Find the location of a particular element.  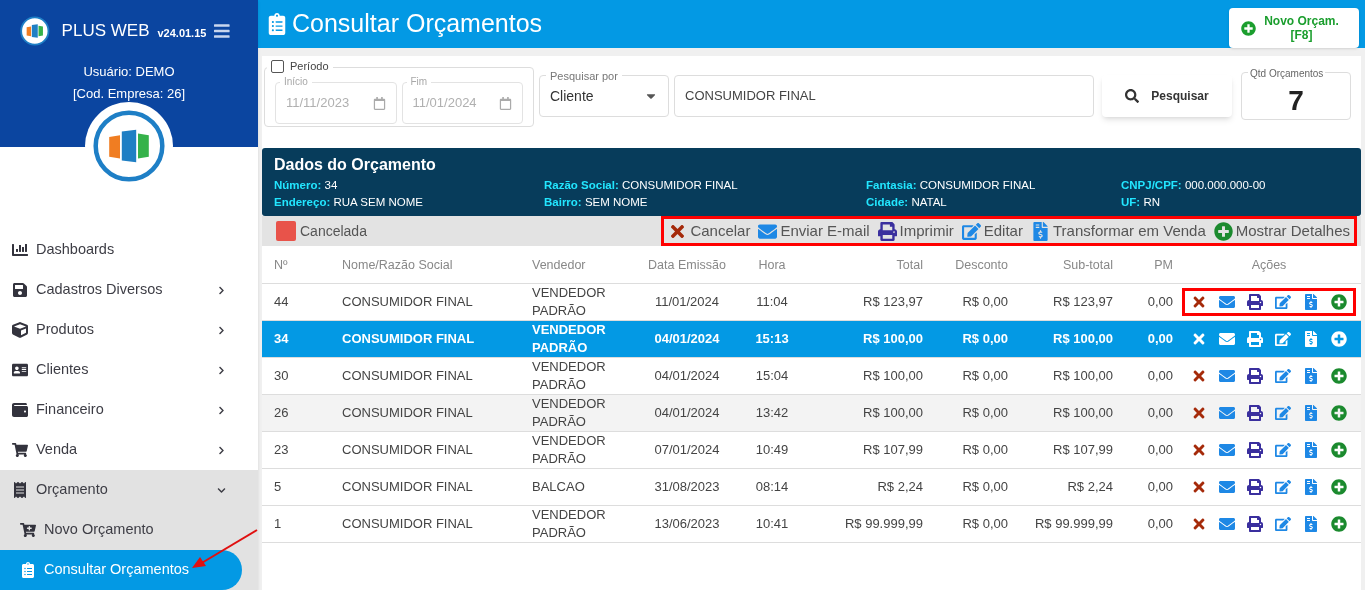

sidebar-item: Financeiro is located at coordinates (129, 410).